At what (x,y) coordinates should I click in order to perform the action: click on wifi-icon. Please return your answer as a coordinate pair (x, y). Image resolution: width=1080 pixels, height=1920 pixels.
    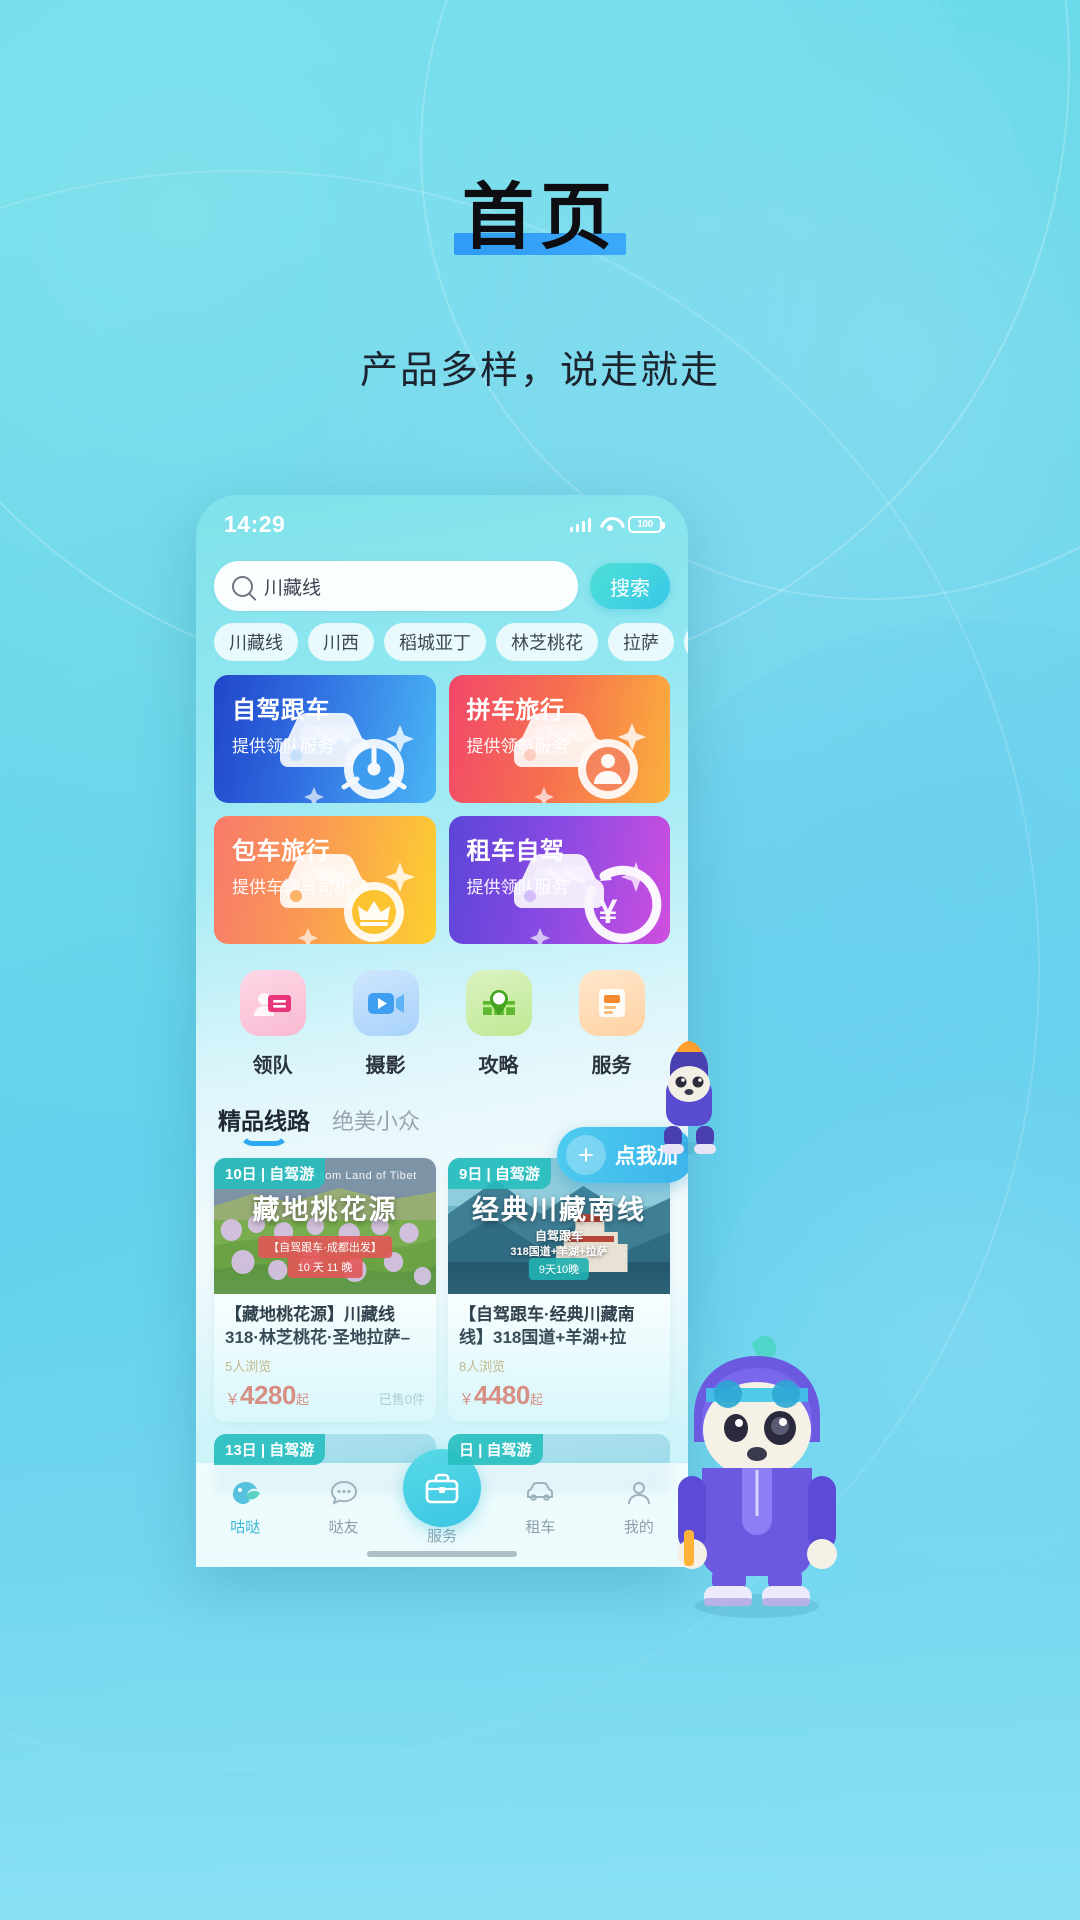
    Looking at the image, I should click on (609, 524).